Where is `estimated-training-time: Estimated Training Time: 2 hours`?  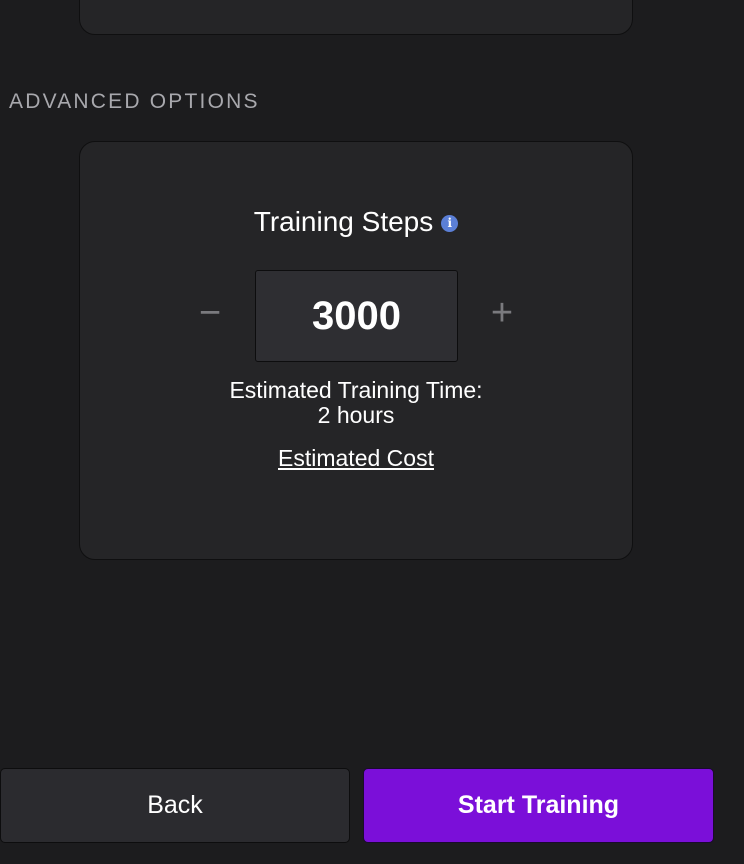 estimated-training-time: Estimated Training Time: 2 hours is located at coordinates (356, 403).